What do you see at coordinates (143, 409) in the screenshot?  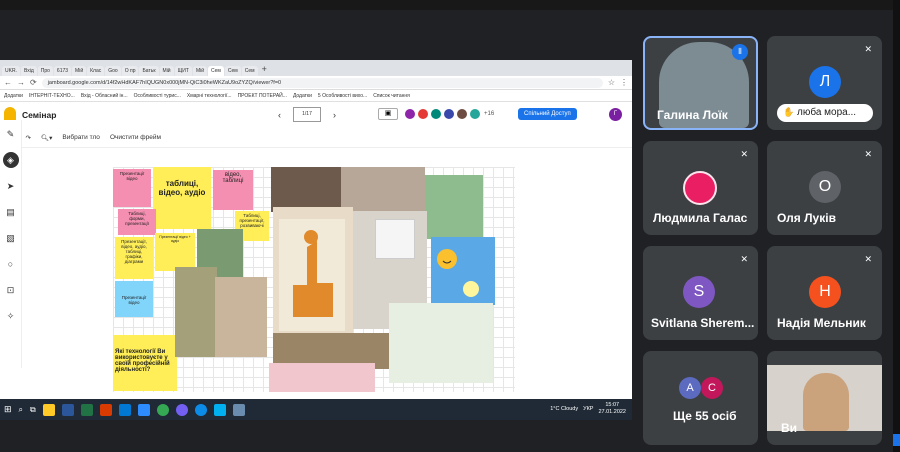 I see `zoom-app-icon` at bounding box center [143, 409].